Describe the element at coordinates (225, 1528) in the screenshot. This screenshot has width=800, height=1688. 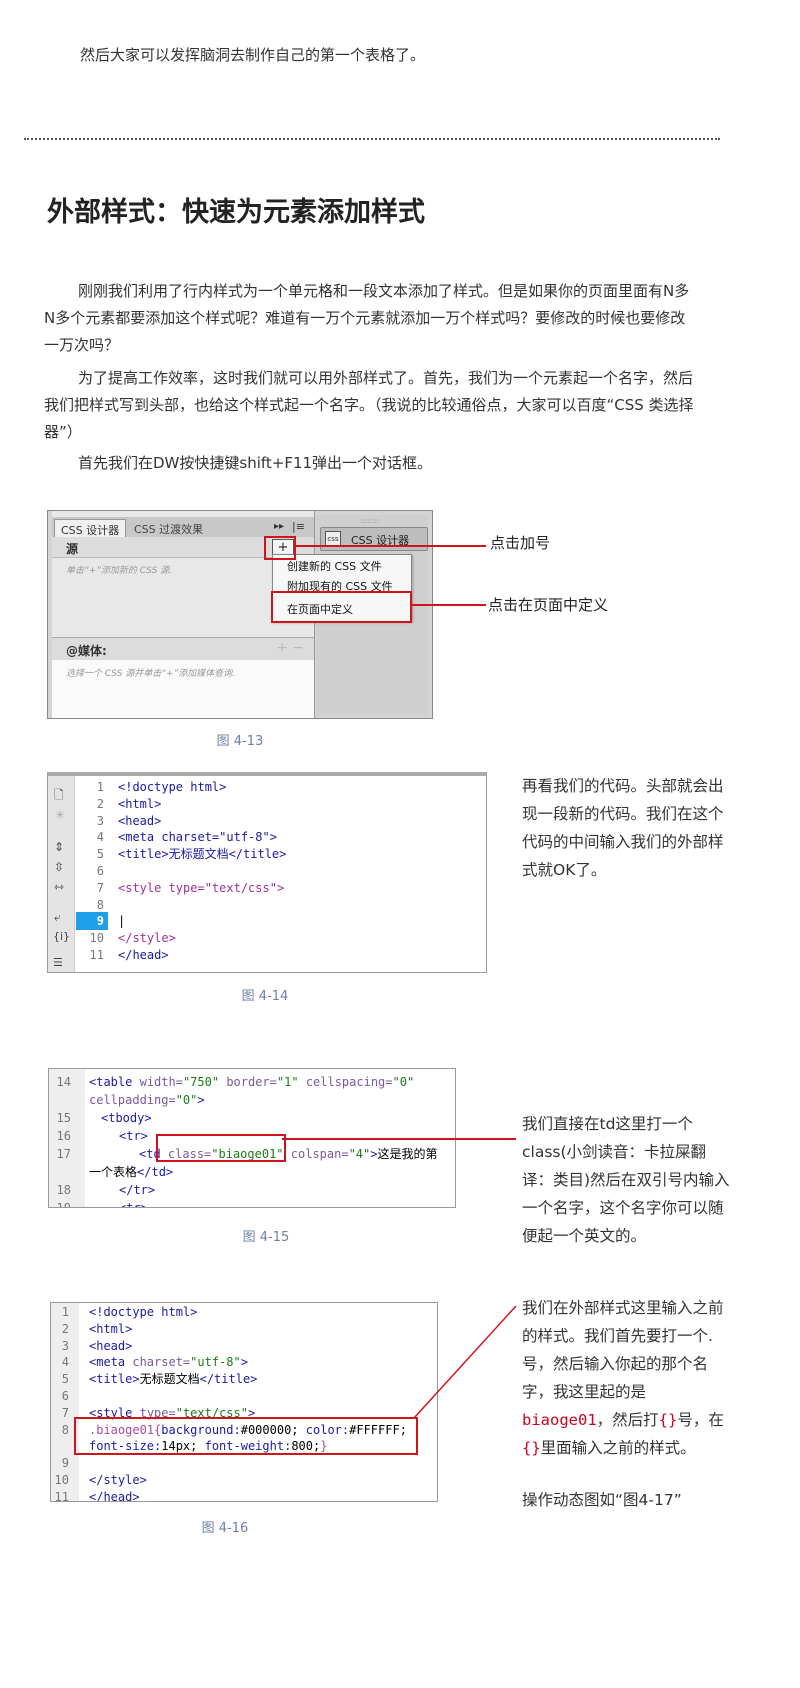
I see `figure-caption-4-16: 图 4-16` at that location.